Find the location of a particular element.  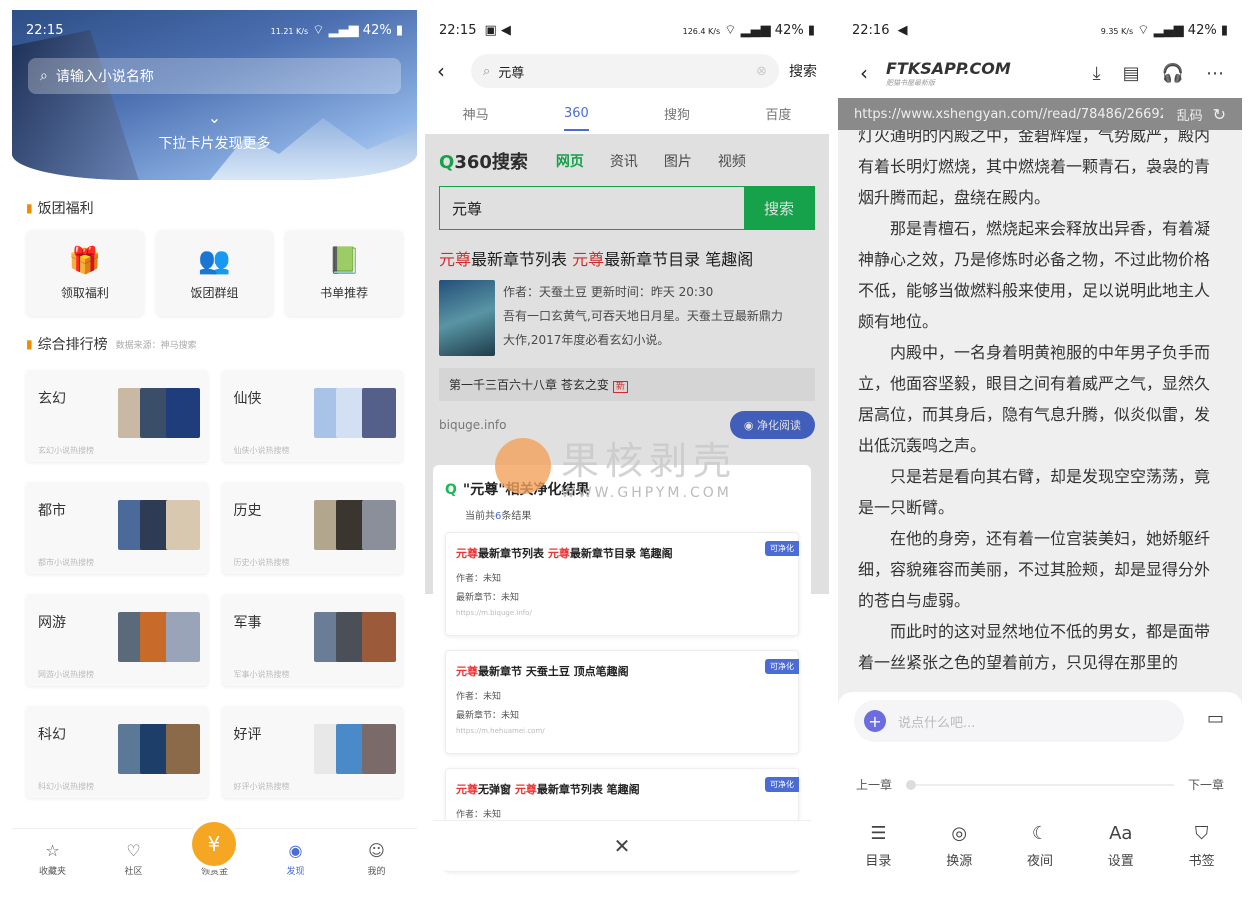

toc-button: ☰ 目录 is located at coordinates (878, 846).